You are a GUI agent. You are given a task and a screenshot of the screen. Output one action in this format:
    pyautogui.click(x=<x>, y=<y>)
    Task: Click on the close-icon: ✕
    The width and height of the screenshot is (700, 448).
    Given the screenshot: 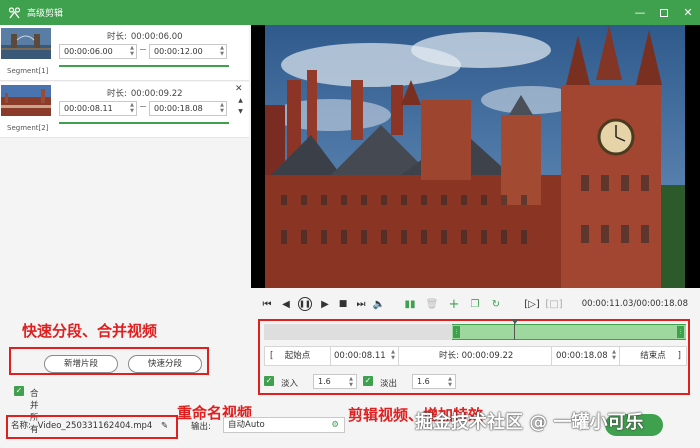 What is the action you would take?
    pyautogui.click(x=688, y=12)
    